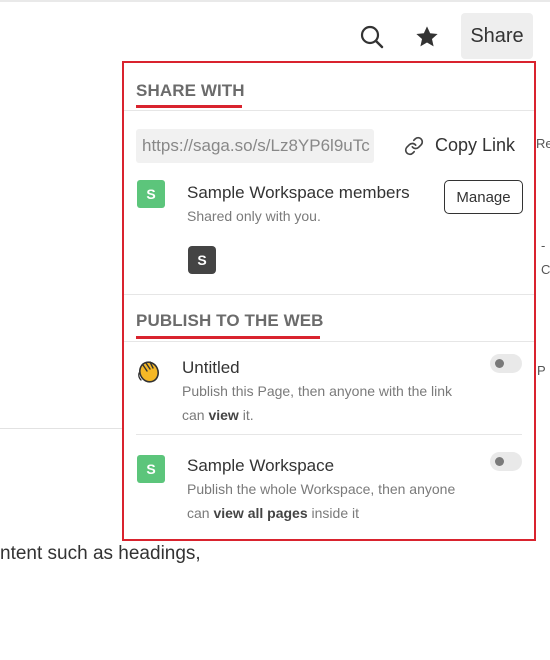  I want to click on favorite-button, so click(427, 37).